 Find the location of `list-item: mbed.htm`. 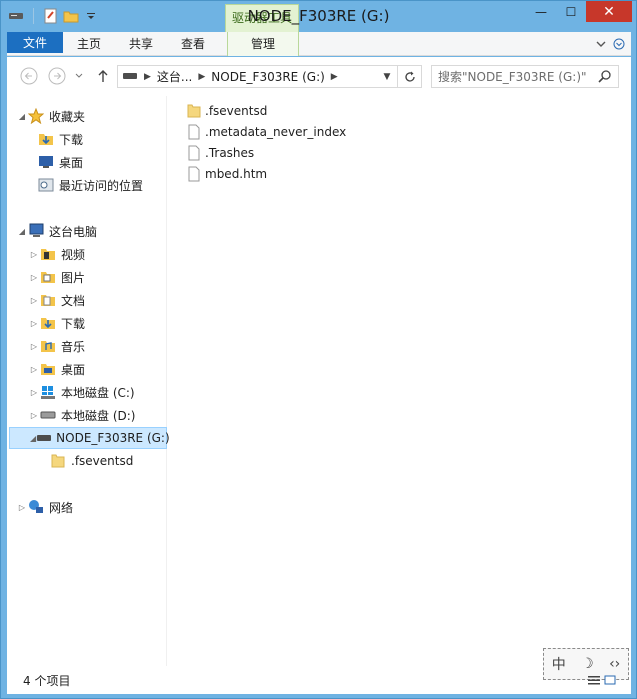

list-item: mbed.htm is located at coordinates (265, 173).